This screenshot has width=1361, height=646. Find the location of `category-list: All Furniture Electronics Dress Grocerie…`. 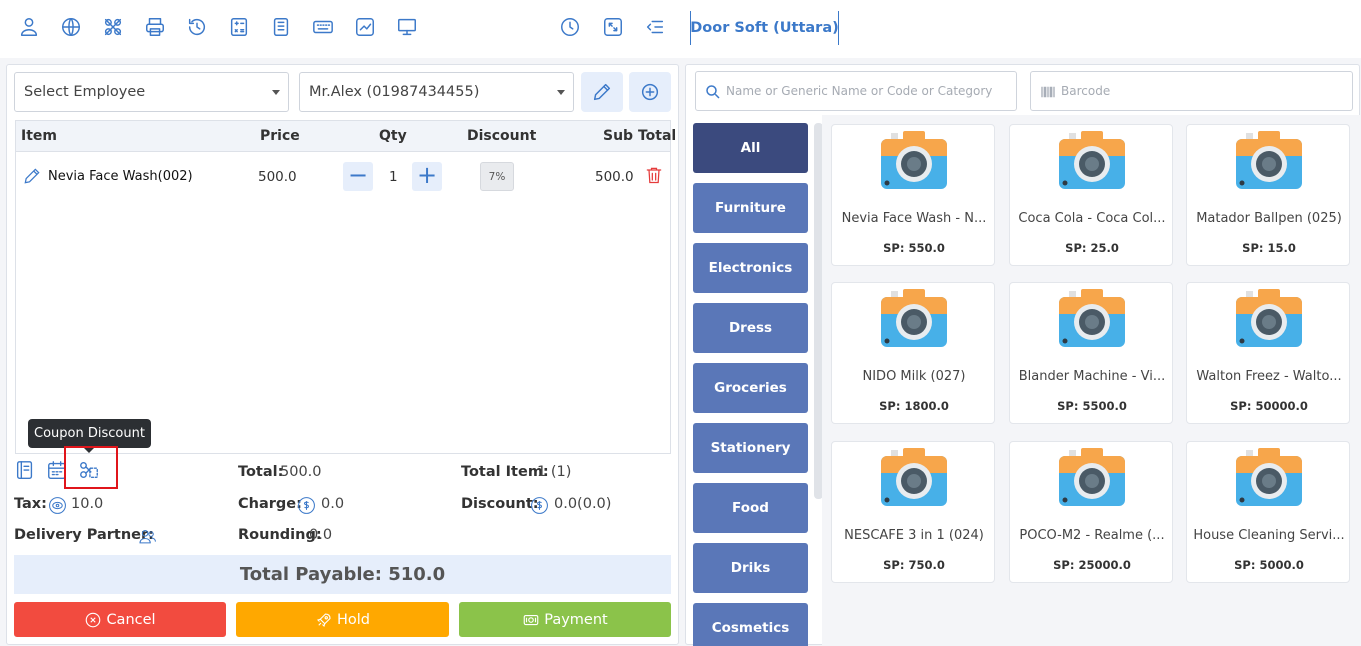

category-list: All Furniture Electronics Dress Grocerie… is located at coordinates (758, 384).